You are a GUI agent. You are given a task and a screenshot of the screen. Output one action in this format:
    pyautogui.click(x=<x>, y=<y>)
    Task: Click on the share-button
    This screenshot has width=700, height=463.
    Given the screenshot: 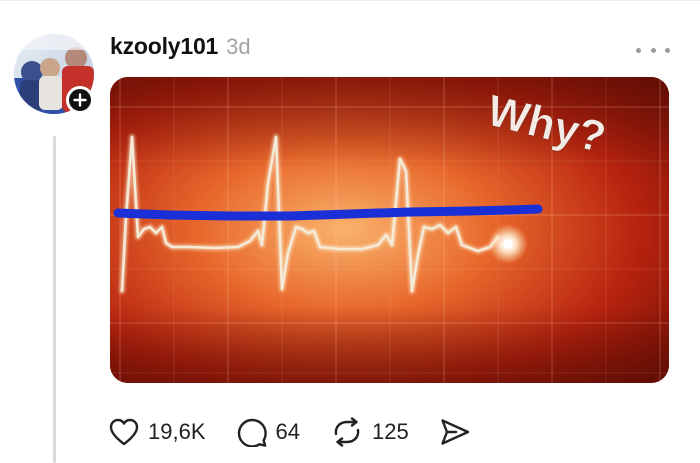 What is the action you would take?
    pyautogui.click(x=455, y=432)
    